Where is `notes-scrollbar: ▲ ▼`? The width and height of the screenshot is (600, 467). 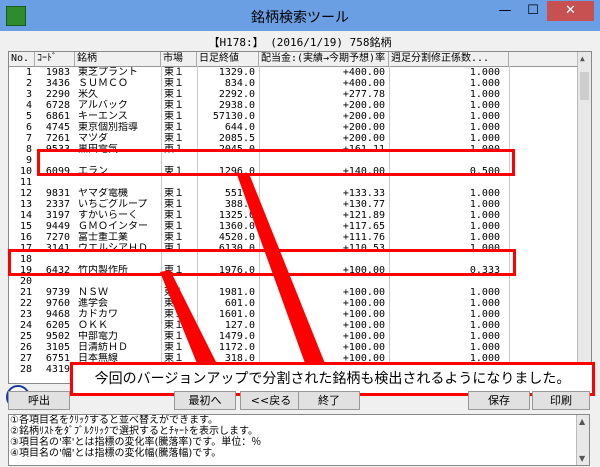
notes-scrollbar: ▲ ▼ is located at coordinates (582, 440).